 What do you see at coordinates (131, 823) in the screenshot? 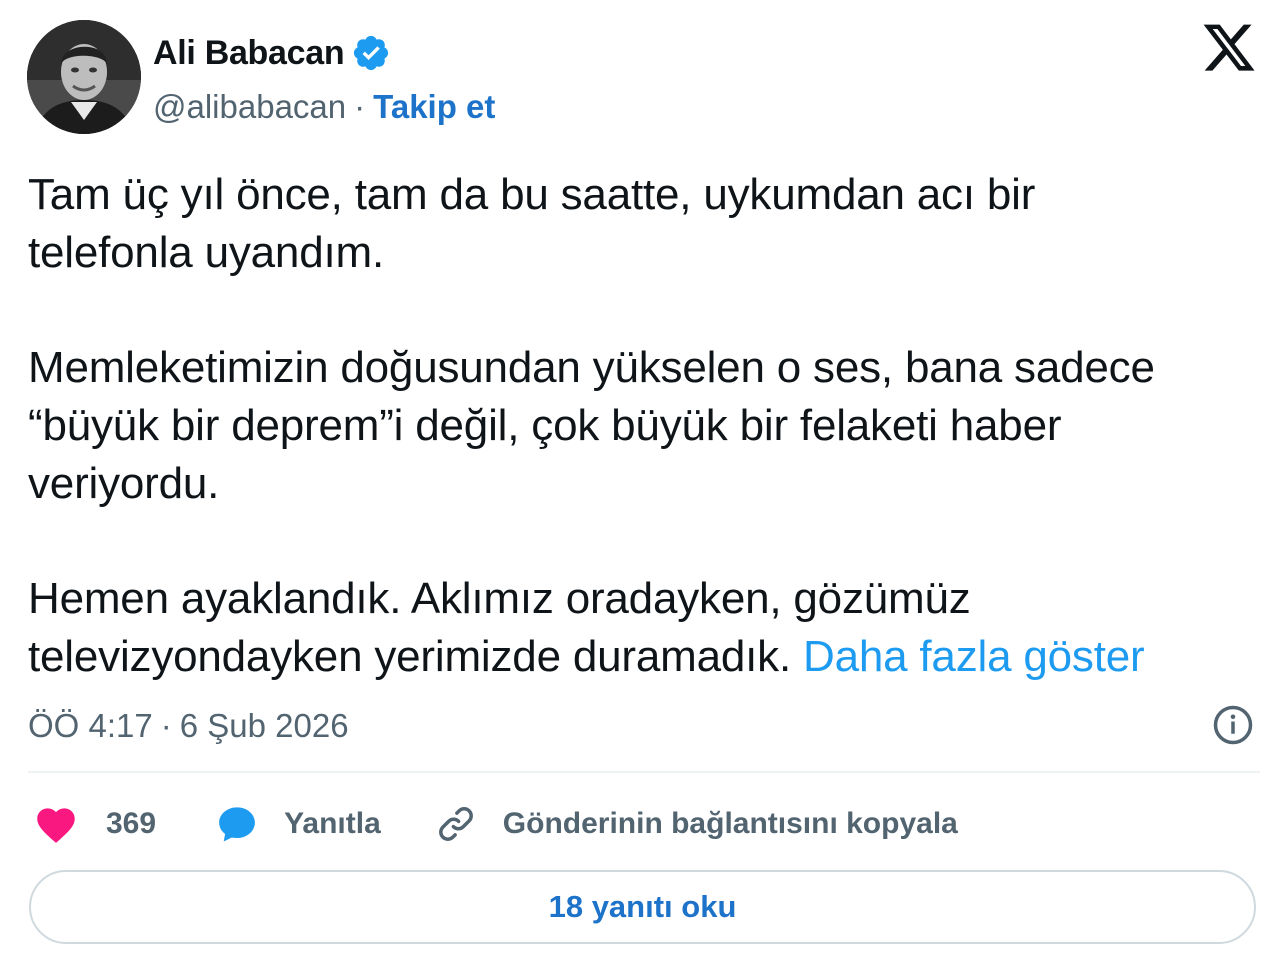
I see `like-count: 369` at bounding box center [131, 823].